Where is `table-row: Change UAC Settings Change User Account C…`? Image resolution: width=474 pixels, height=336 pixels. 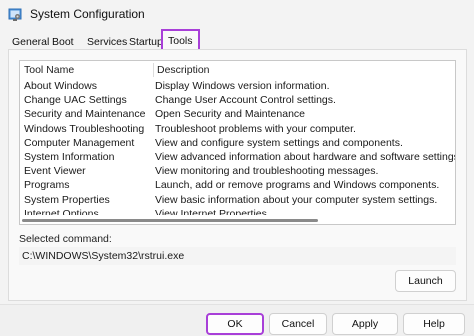
table-row: Change UAC Settings Change User Account C… is located at coordinates (237, 100).